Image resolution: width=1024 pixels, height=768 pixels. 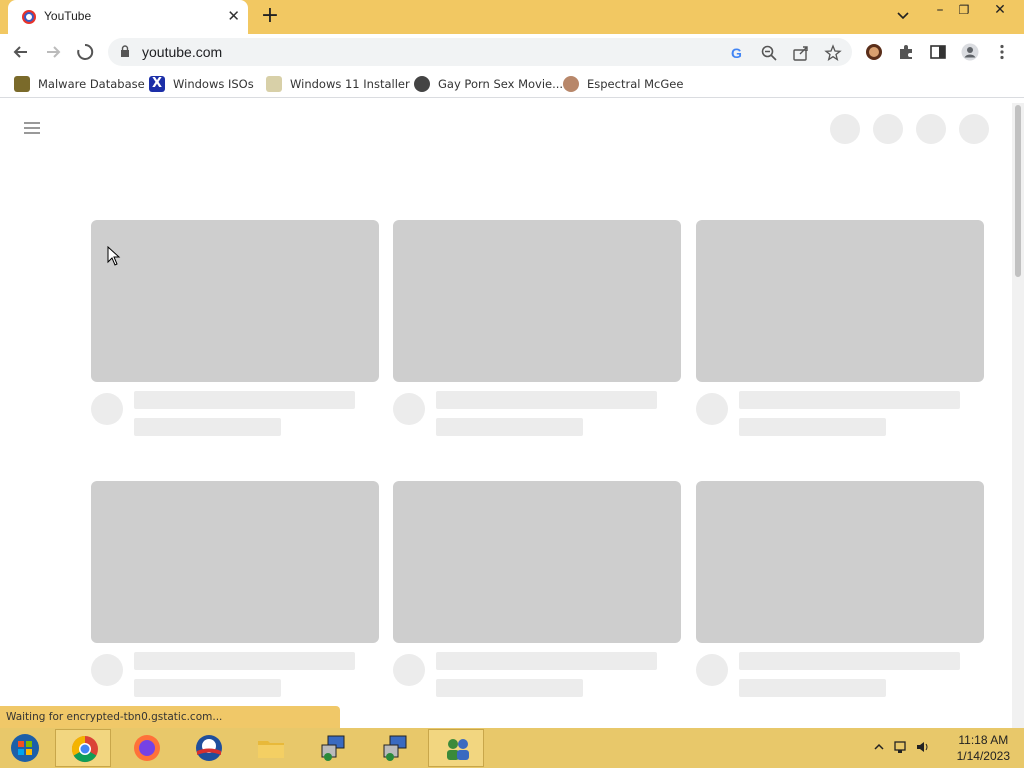 What do you see at coordinates (512, 748) in the screenshot?
I see `windows-taskbar: 11:18 AM 1/14/2023` at bounding box center [512, 748].